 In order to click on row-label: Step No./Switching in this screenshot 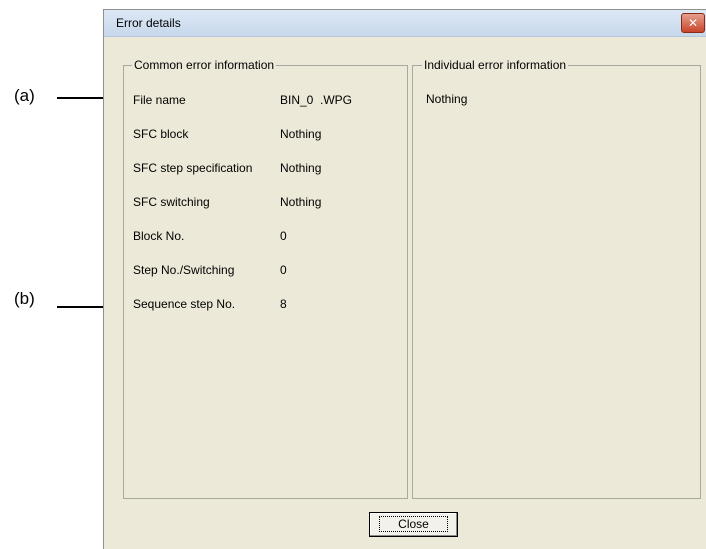, I will do `click(184, 270)`.